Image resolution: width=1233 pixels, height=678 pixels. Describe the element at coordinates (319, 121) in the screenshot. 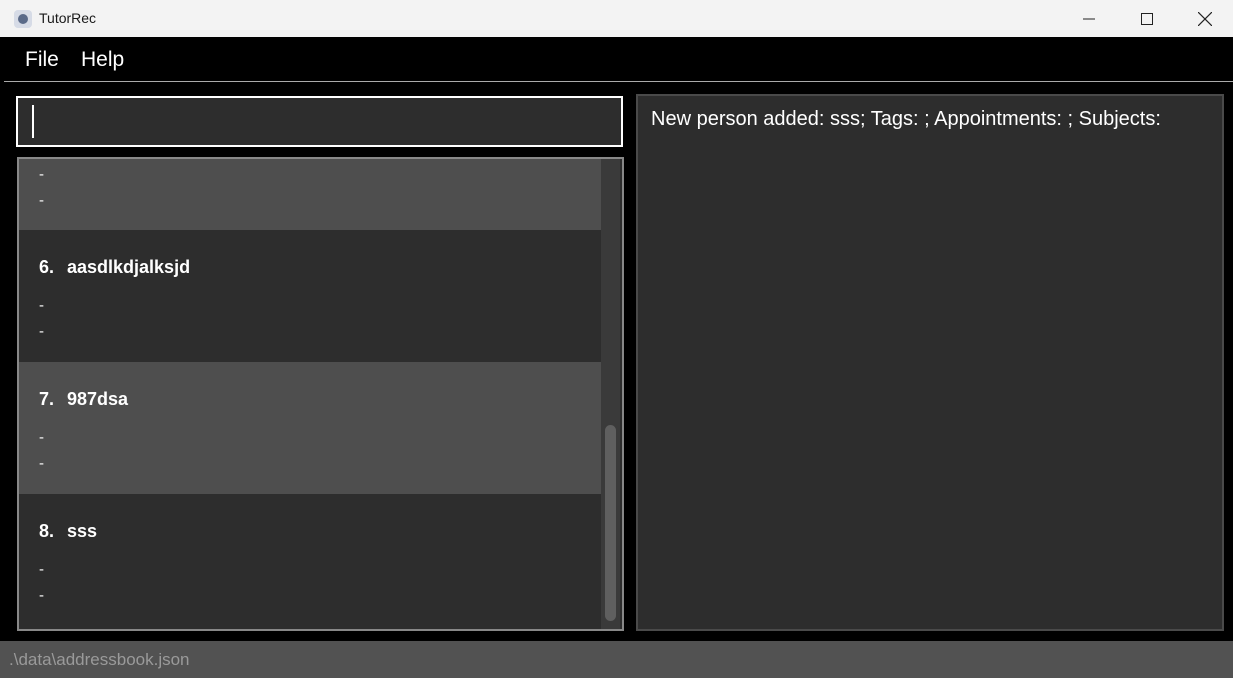

I see `command-input` at that location.